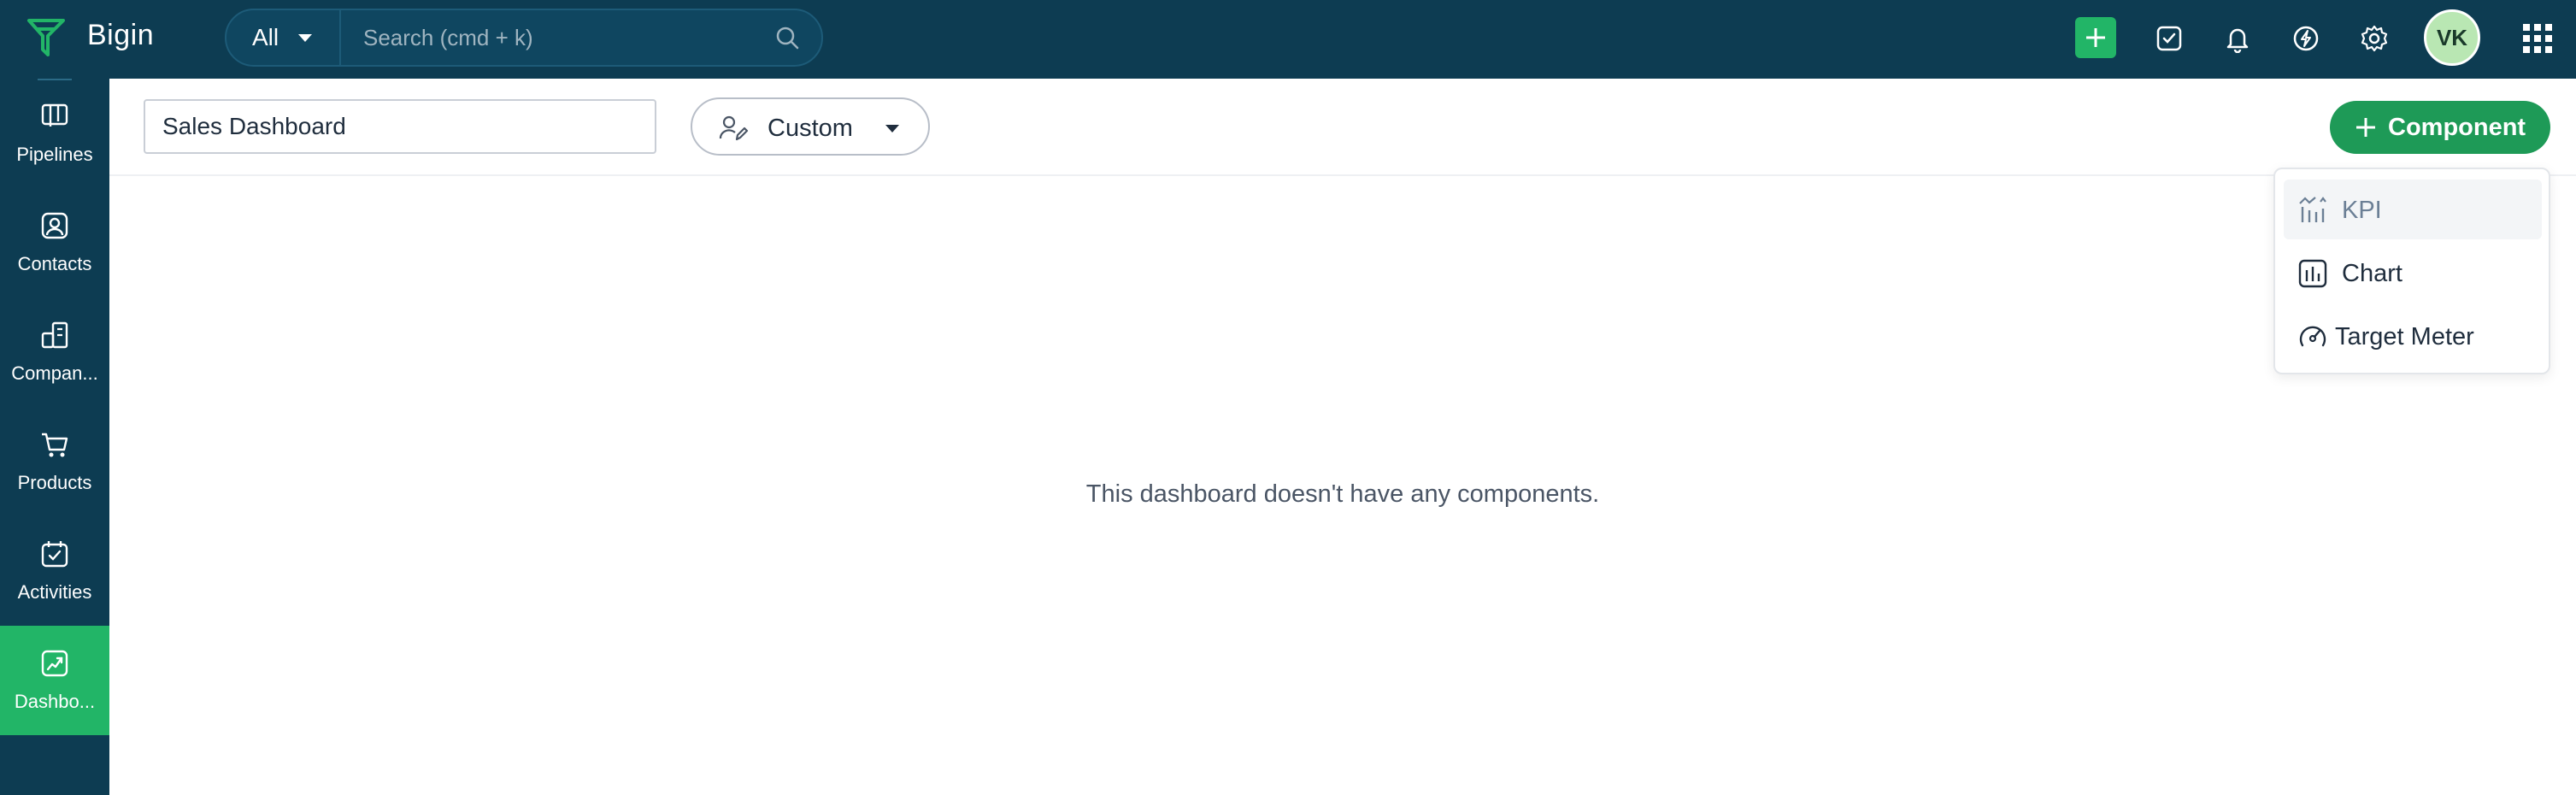  I want to click on apps-grid-icon, so click(2537, 38).